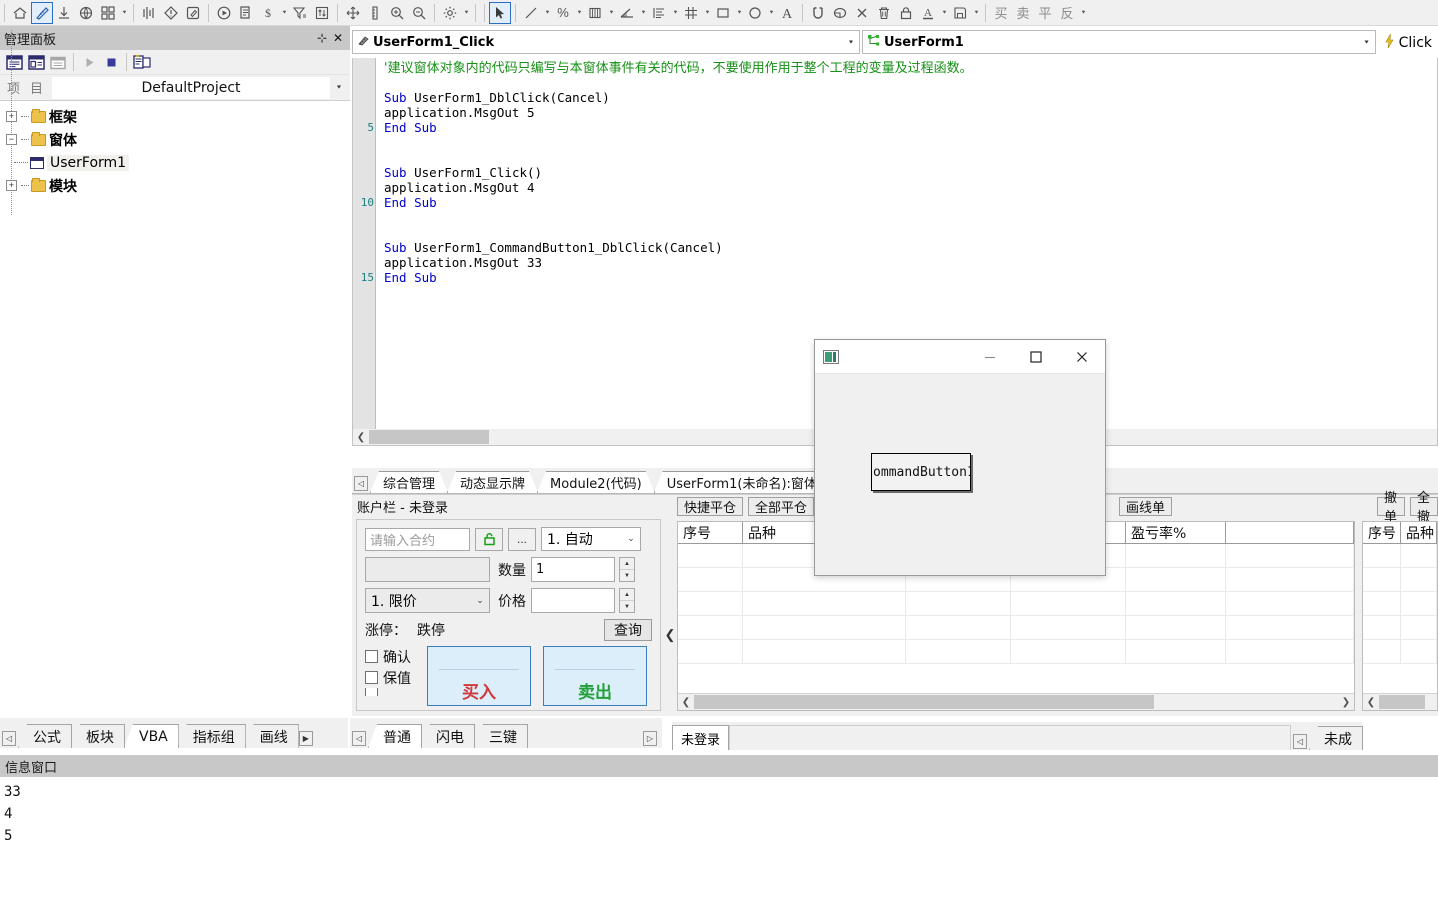 The width and height of the screenshot is (1438, 905). I want to click on expander-icon: −, so click(11, 139).